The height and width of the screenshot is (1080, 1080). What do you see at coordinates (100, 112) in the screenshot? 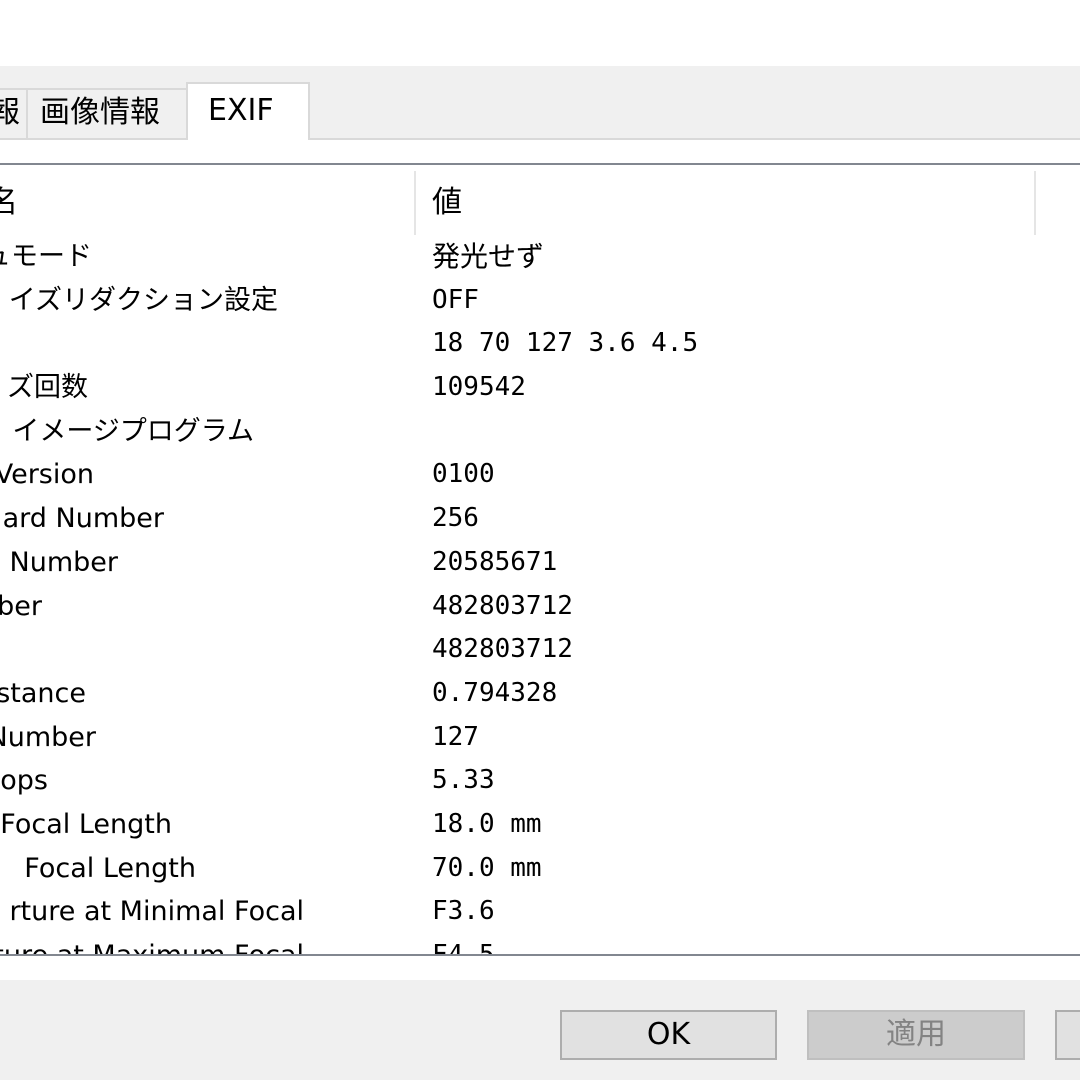
I see `tab-image-info-label: 画像情報` at bounding box center [100, 112].